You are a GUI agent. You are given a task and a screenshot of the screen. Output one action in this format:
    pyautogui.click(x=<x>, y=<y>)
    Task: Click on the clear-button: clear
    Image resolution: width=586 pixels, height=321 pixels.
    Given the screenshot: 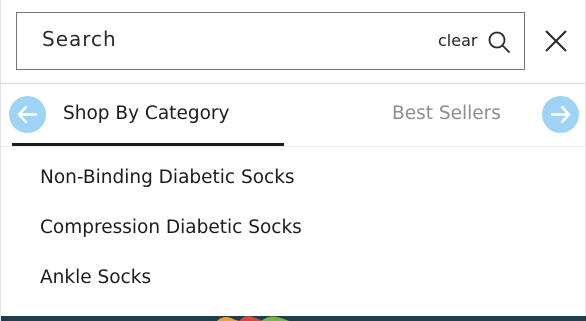 What is the action you would take?
    pyautogui.click(x=457, y=40)
    